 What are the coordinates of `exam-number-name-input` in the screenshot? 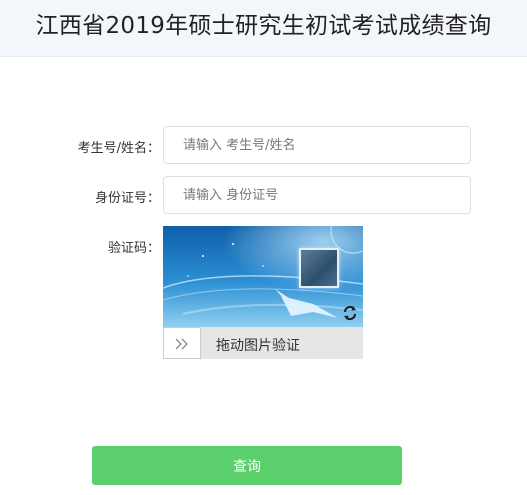 It's located at (317, 145).